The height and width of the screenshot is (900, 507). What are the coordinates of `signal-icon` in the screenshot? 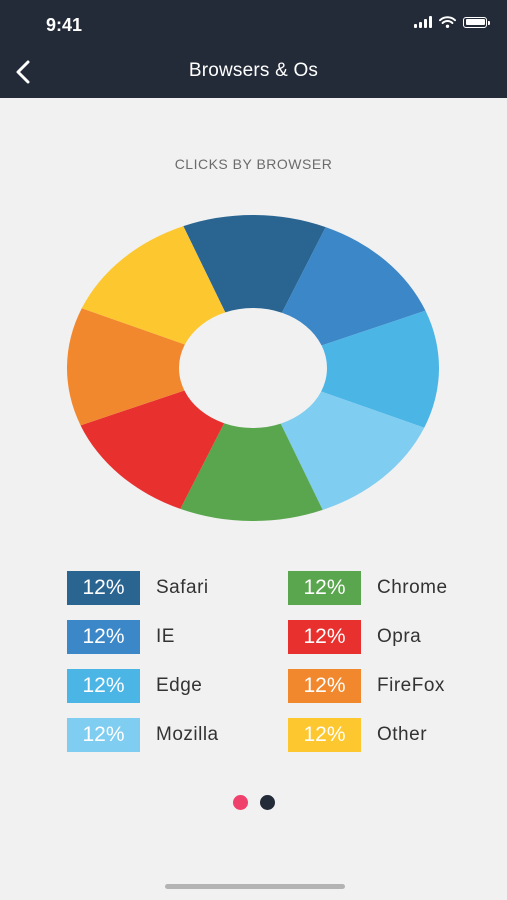 It's located at (423, 22).